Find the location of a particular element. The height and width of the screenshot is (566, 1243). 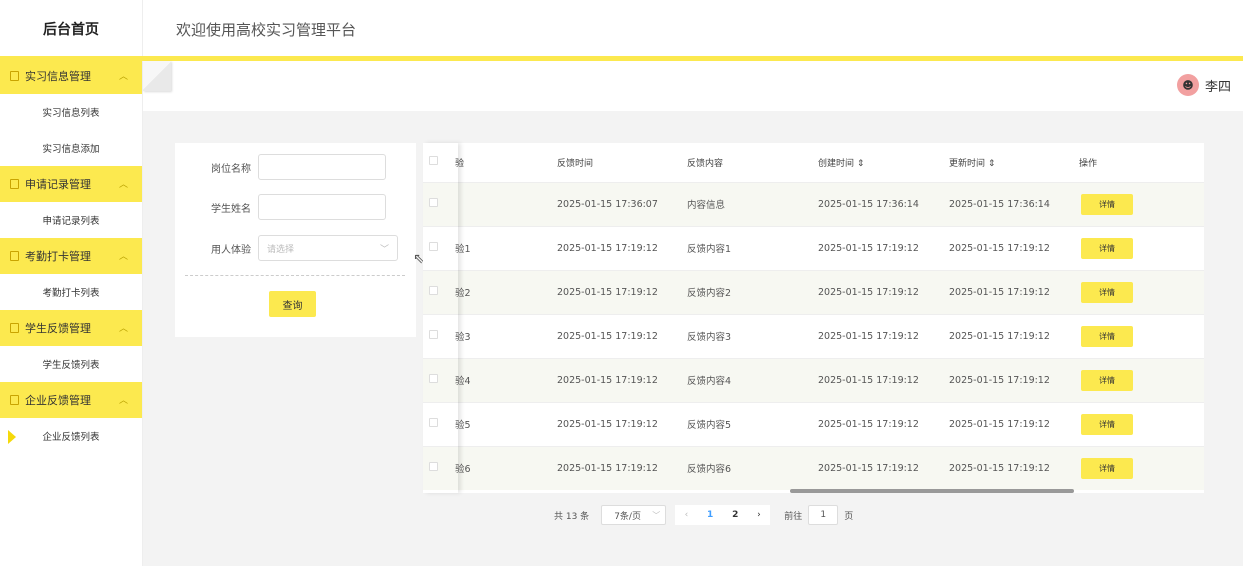

page-size-select: 7条/页 ﹀ is located at coordinates (634, 515).